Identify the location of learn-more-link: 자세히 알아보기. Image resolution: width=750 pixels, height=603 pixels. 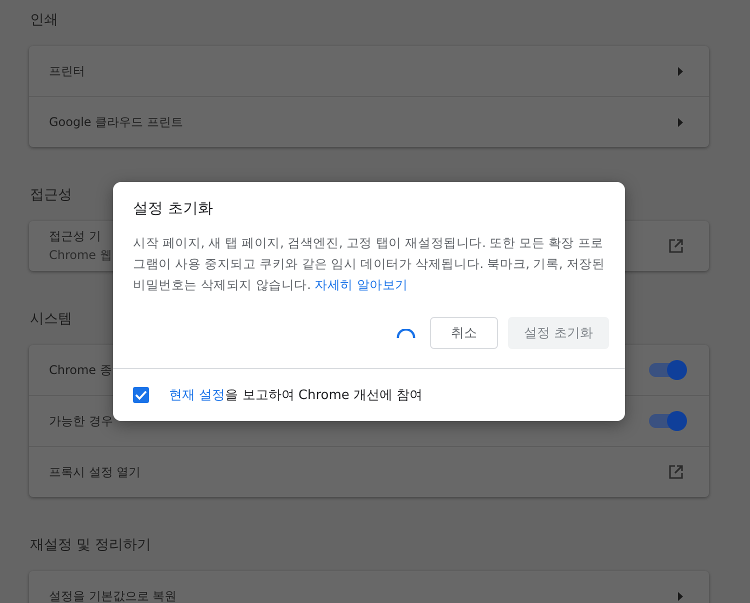
(361, 284).